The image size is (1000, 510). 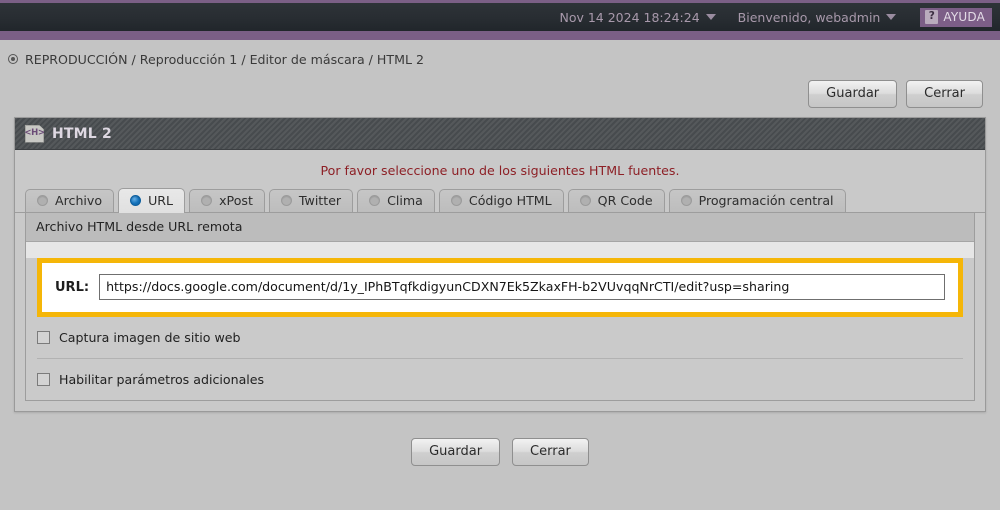 I want to click on target-bullet-icon, so click(x=13, y=59).